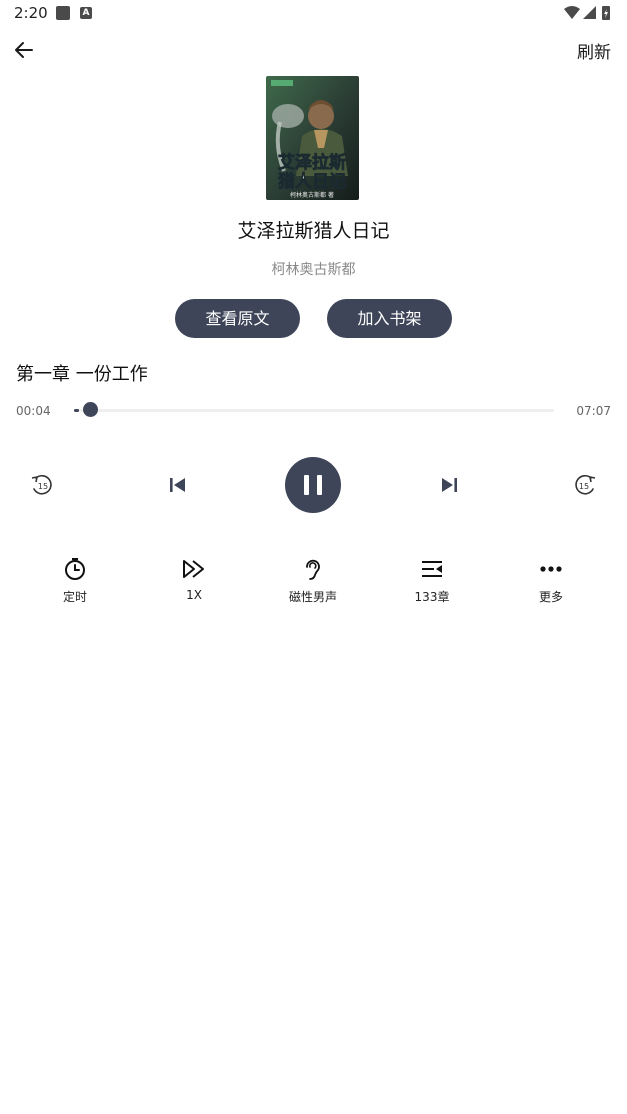 This screenshot has height=1114, width=627. What do you see at coordinates (313, 569) in the screenshot?
I see `ear-icon` at bounding box center [313, 569].